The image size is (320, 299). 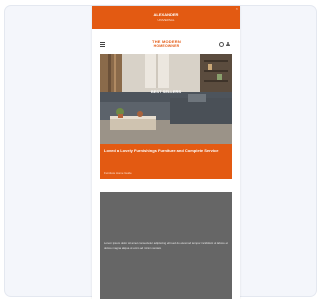 I want to click on site-header: THE MODERN HOMEOWNER, so click(x=166, y=44).